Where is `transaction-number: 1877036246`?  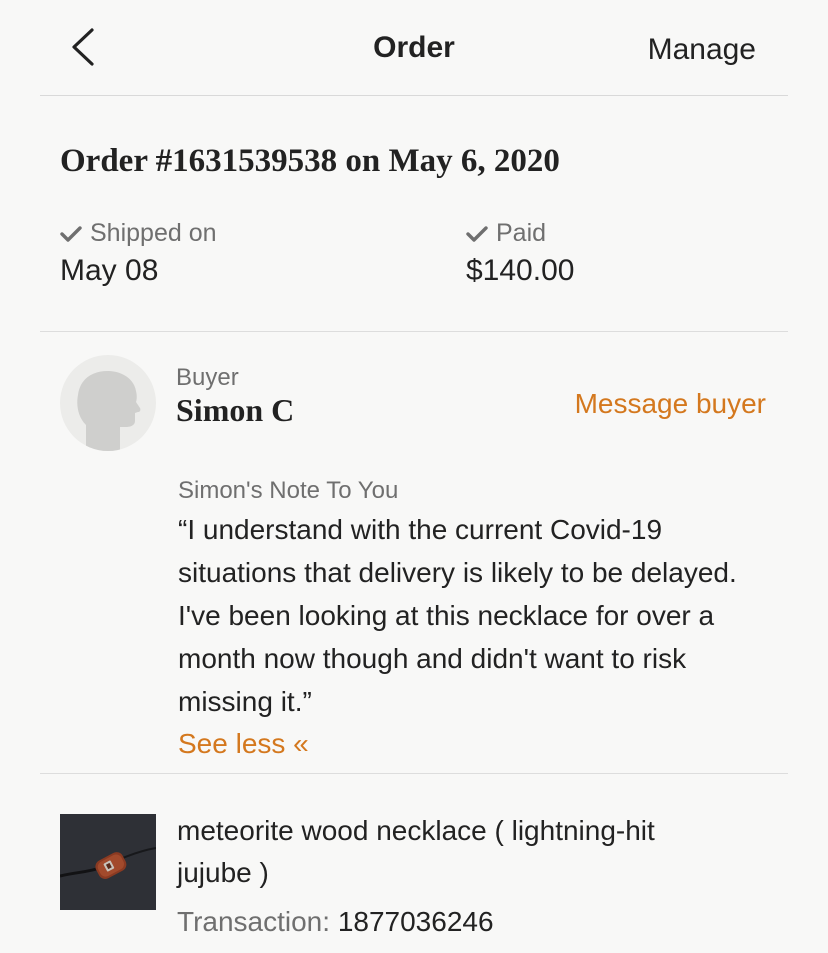 transaction-number: 1877036246 is located at coordinates (415, 921).